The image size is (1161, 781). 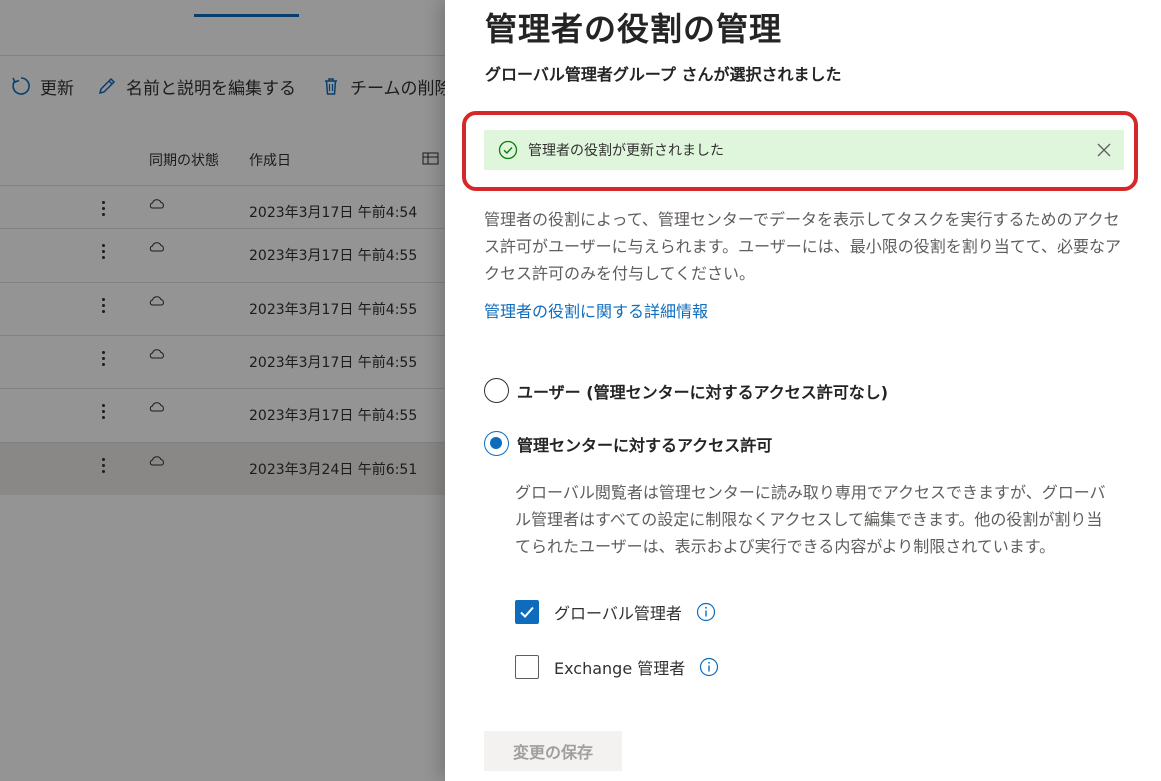 I want to click on exchange-admin-label: Exchange 管理者, so click(x=620, y=668).